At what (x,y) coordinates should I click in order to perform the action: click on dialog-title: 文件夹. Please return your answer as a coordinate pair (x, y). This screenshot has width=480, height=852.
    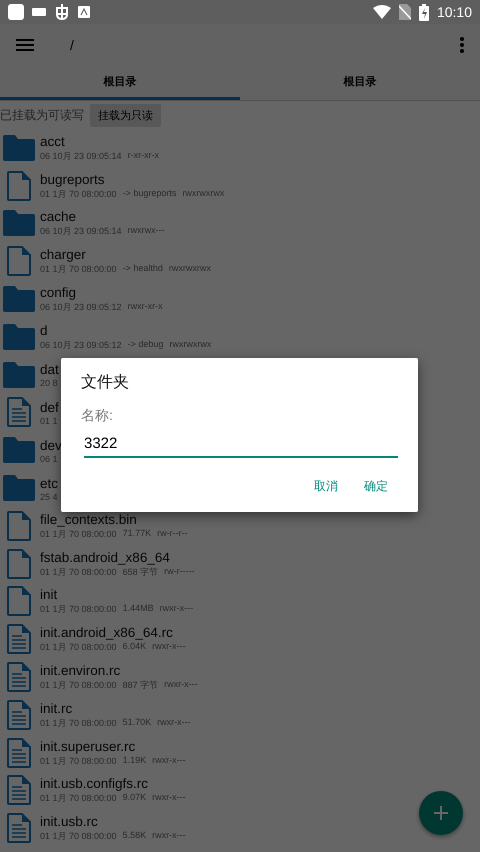
    Looking at the image, I should click on (105, 382).